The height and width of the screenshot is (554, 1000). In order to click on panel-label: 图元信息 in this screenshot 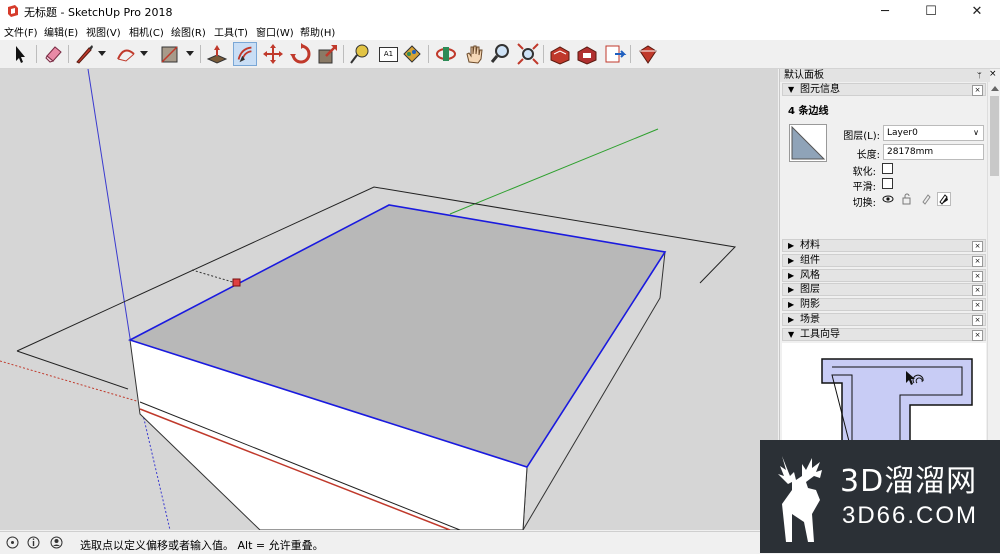, I will do `click(820, 89)`.